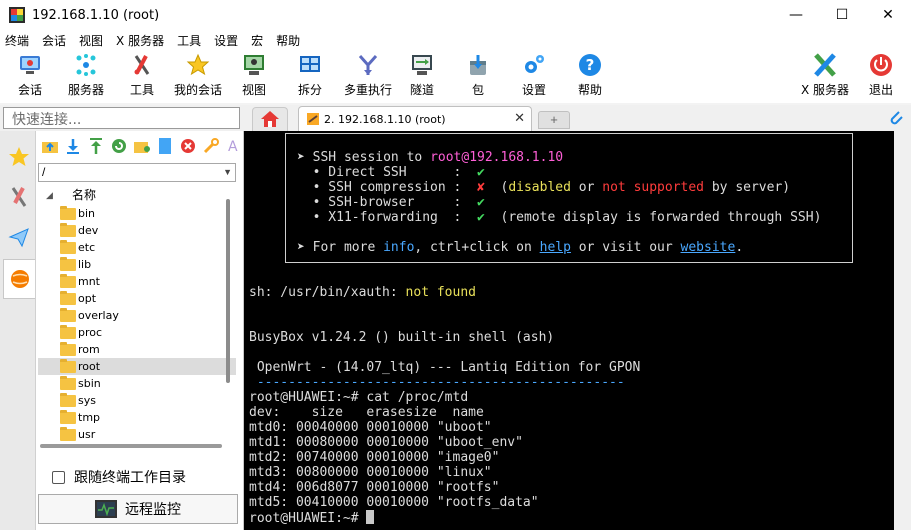 The image size is (911, 530). Describe the element at coordinates (137, 315) in the screenshot. I see `folder-row: overlay` at that location.